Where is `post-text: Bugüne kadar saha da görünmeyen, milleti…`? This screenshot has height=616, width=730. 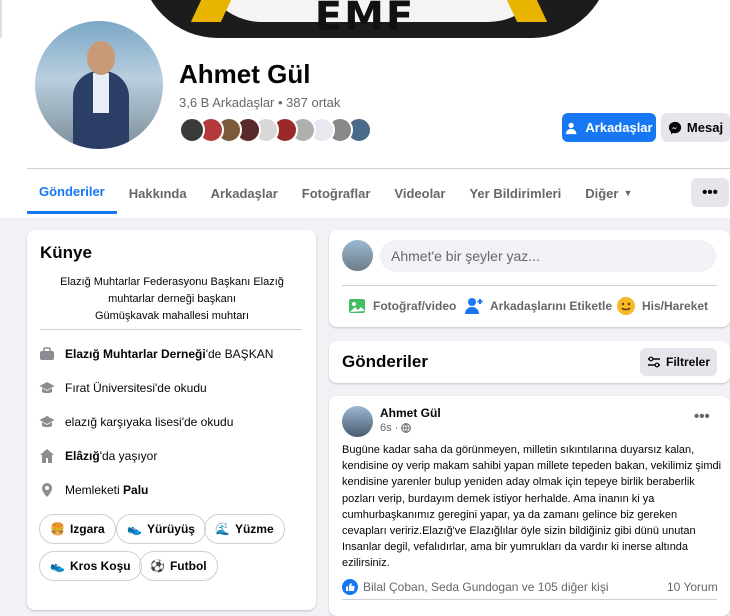 post-text: Bugüne kadar saha da görünmeyen, milleti… is located at coordinates (532, 507).